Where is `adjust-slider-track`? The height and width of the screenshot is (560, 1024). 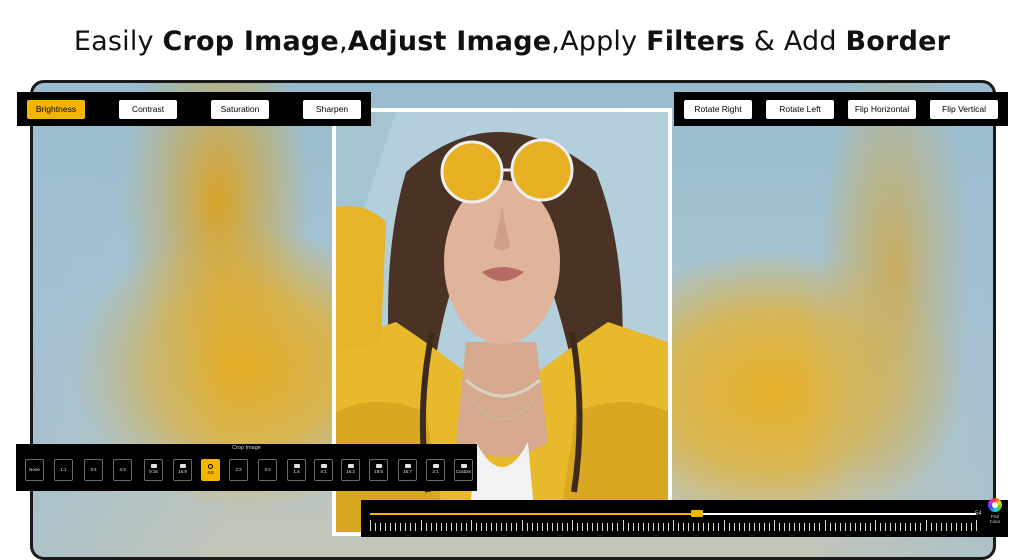 adjust-slider-track is located at coordinates (673, 513).